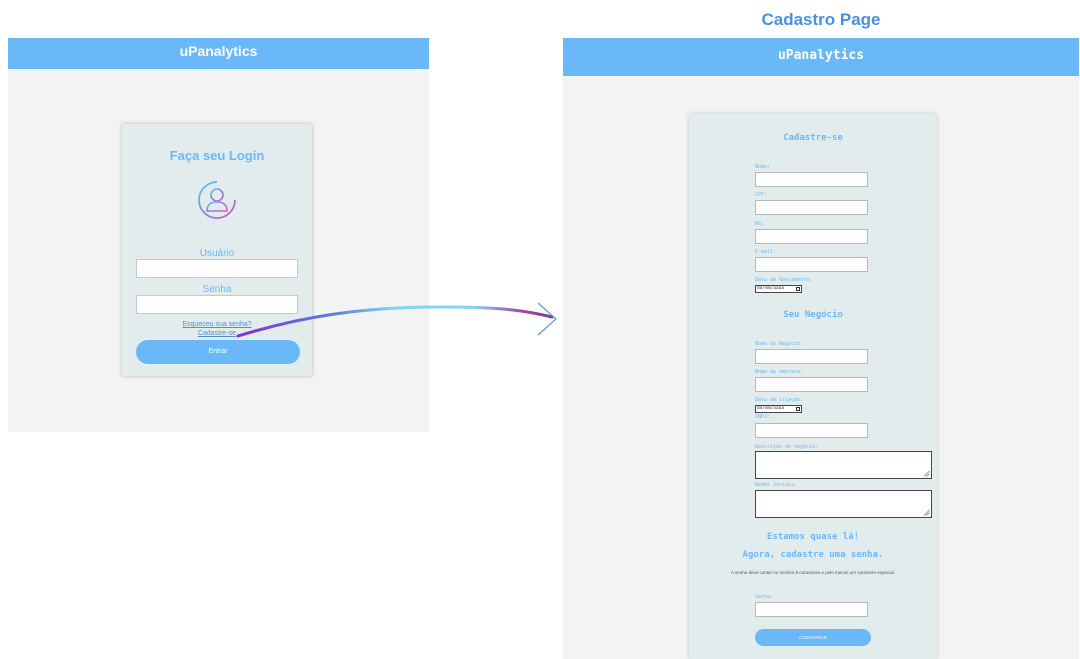  I want to click on descricao-label: Descrição do negócio:, so click(787, 447).